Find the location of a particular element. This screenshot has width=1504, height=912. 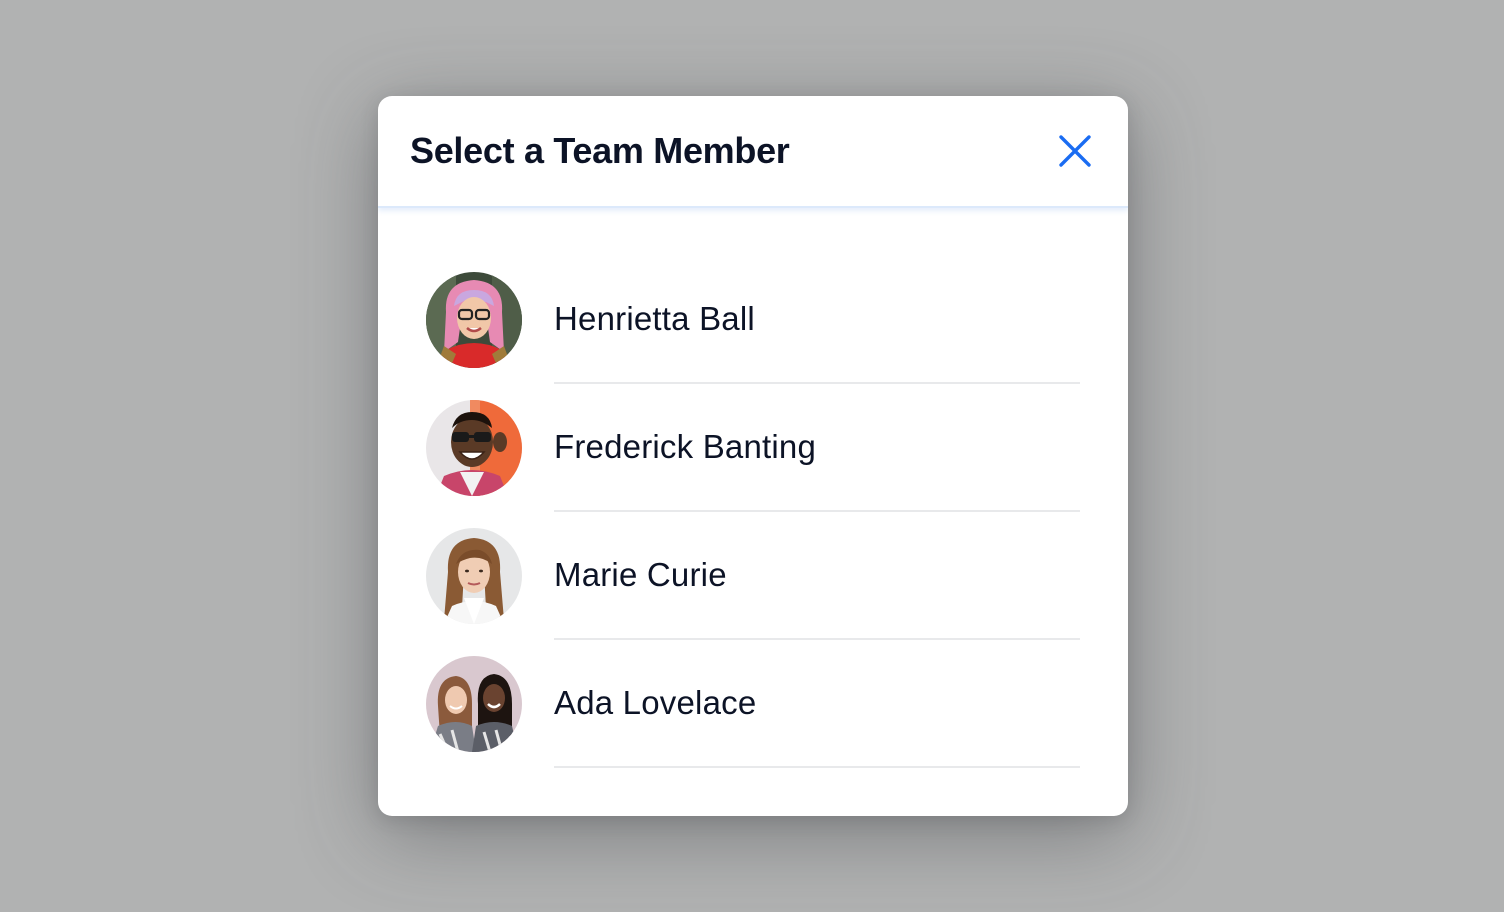

close-icon is located at coordinates (1075, 152).